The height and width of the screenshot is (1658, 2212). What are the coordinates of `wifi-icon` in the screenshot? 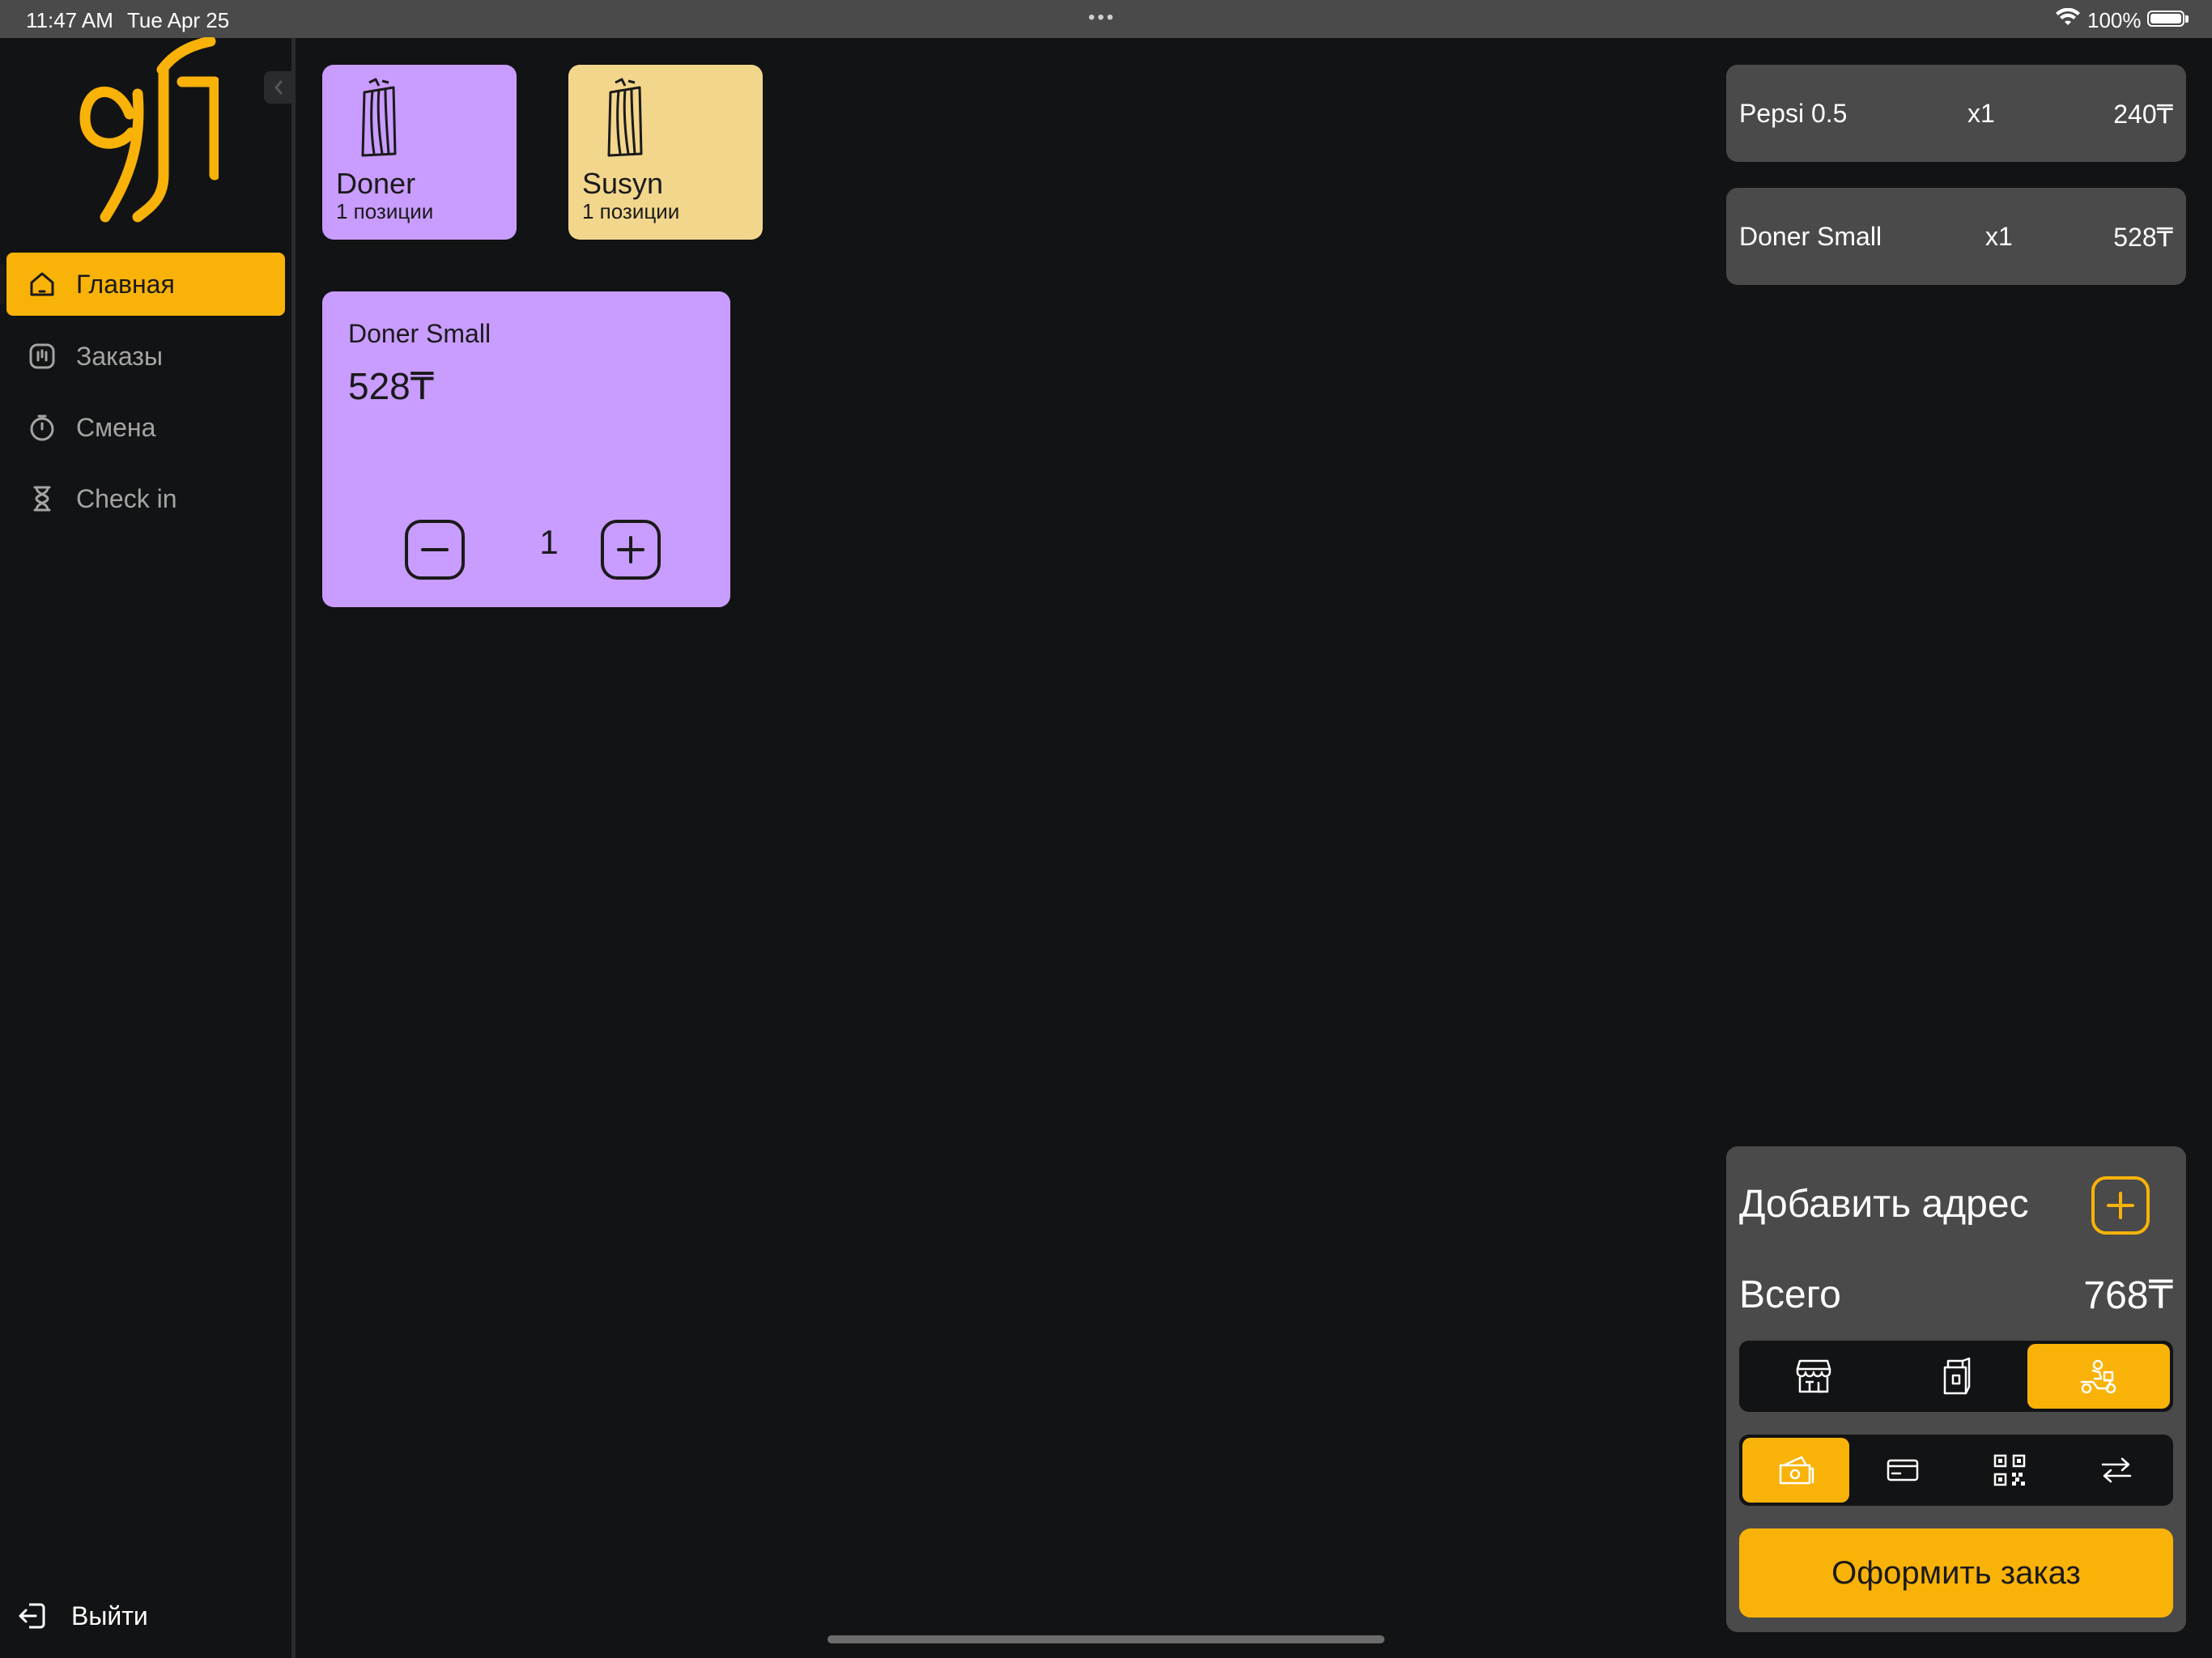 It's located at (2068, 20).